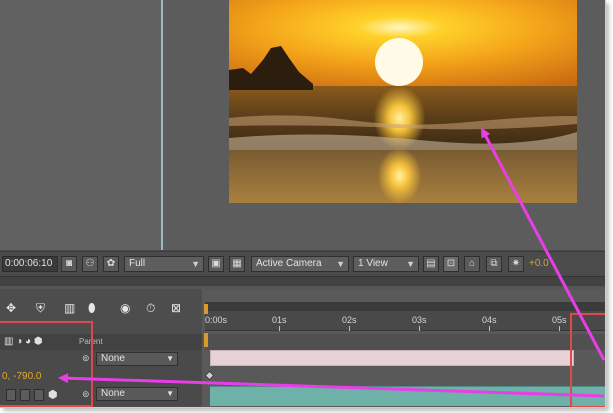 The image size is (613, 413). What do you see at coordinates (451, 264) in the screenshot?
I see `fast-previews-icon: ⊡` at bounding box center [451, 264].